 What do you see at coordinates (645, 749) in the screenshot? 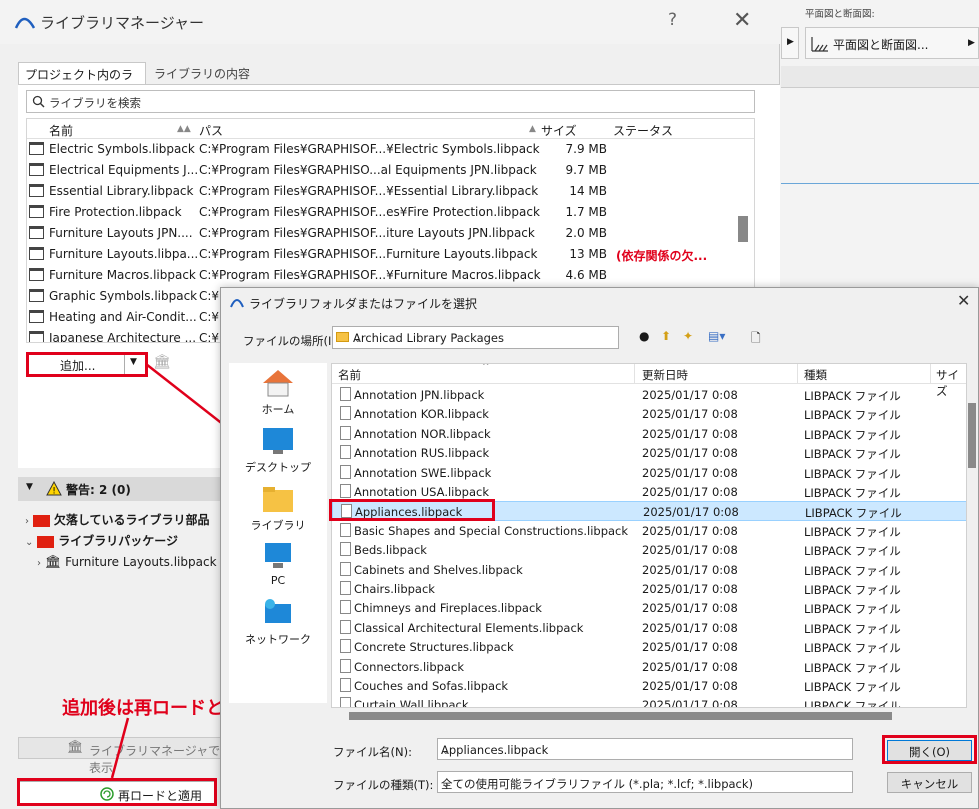
I see `filename-input: Appliances.libpack ⌄` at bounding box center [645, 749].